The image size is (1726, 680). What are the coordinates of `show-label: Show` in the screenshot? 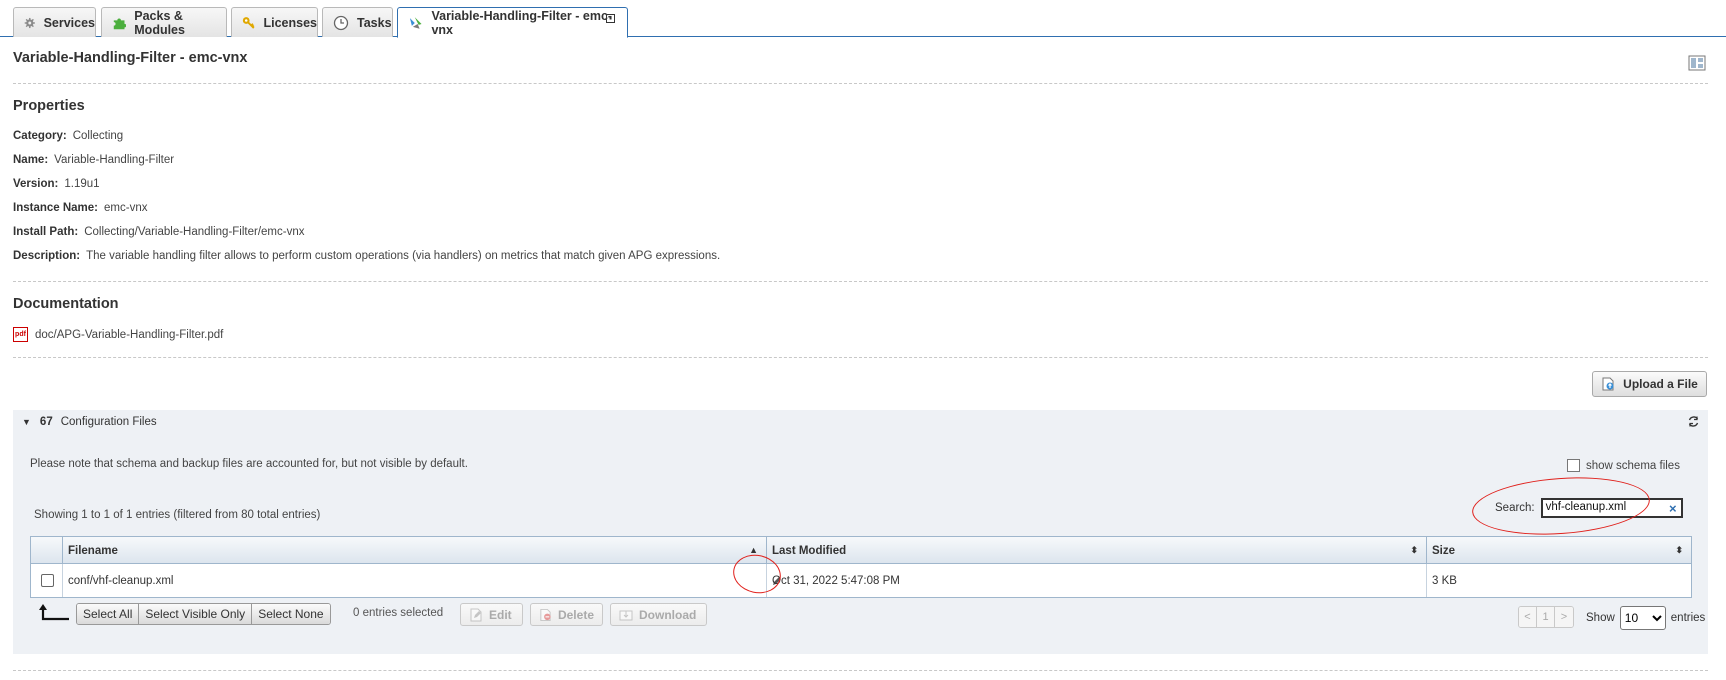 It's located at (1600, 618).